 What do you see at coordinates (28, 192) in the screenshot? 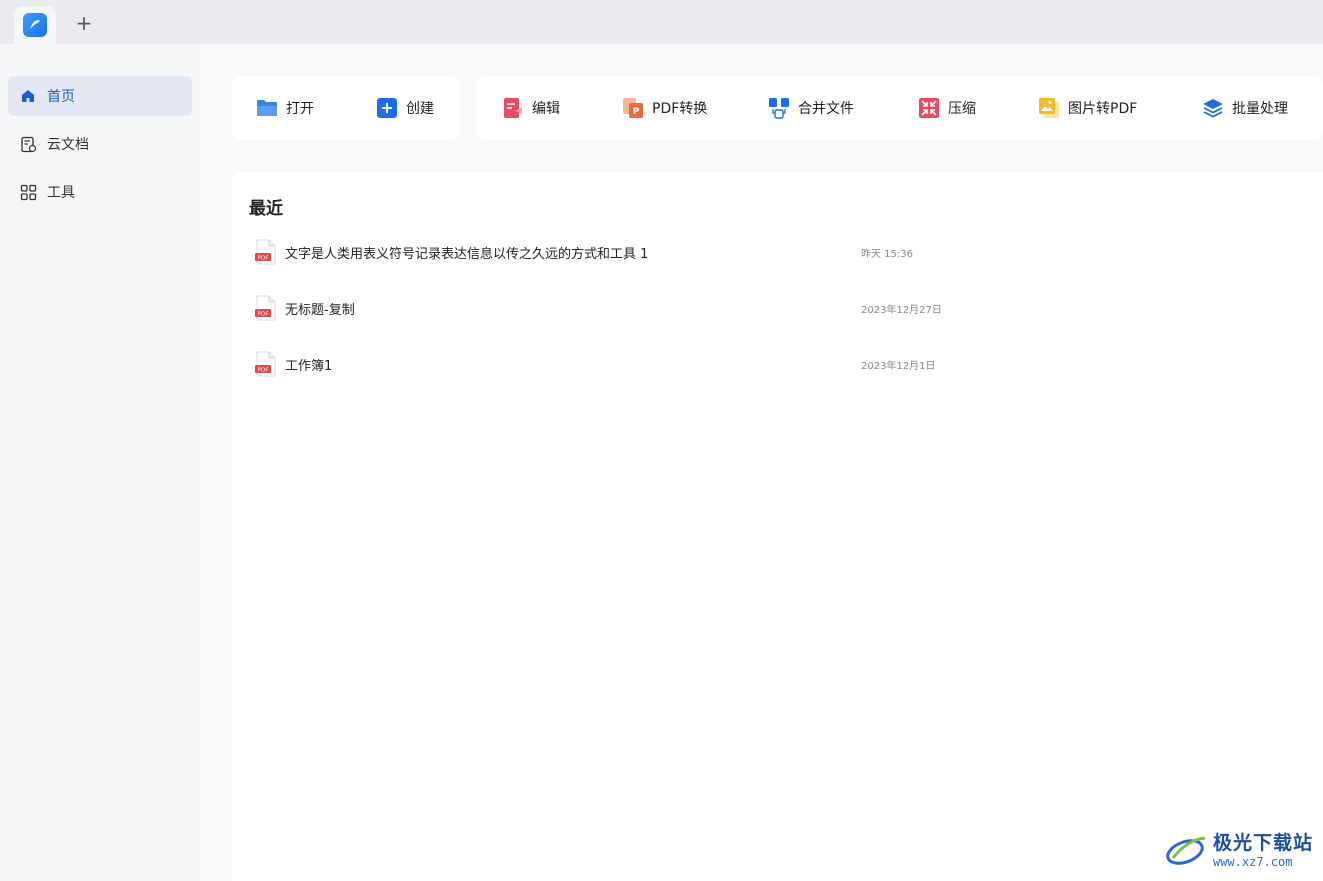
I see `grid-icon` at bounding box center [28, 192].